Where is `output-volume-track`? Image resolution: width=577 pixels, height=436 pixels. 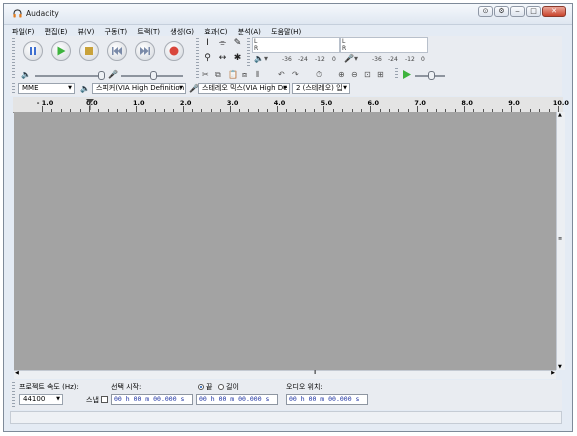
output-volume-track is located at coordinates (69, 76).